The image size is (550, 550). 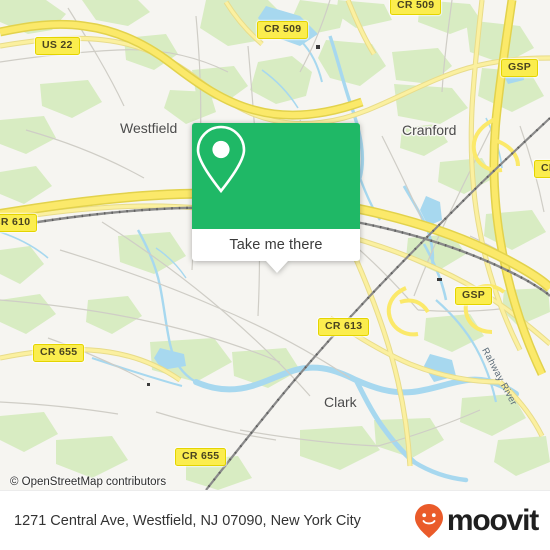 I want to click on shield-cr-655-west: CR 655, so click(x=59, y=353).